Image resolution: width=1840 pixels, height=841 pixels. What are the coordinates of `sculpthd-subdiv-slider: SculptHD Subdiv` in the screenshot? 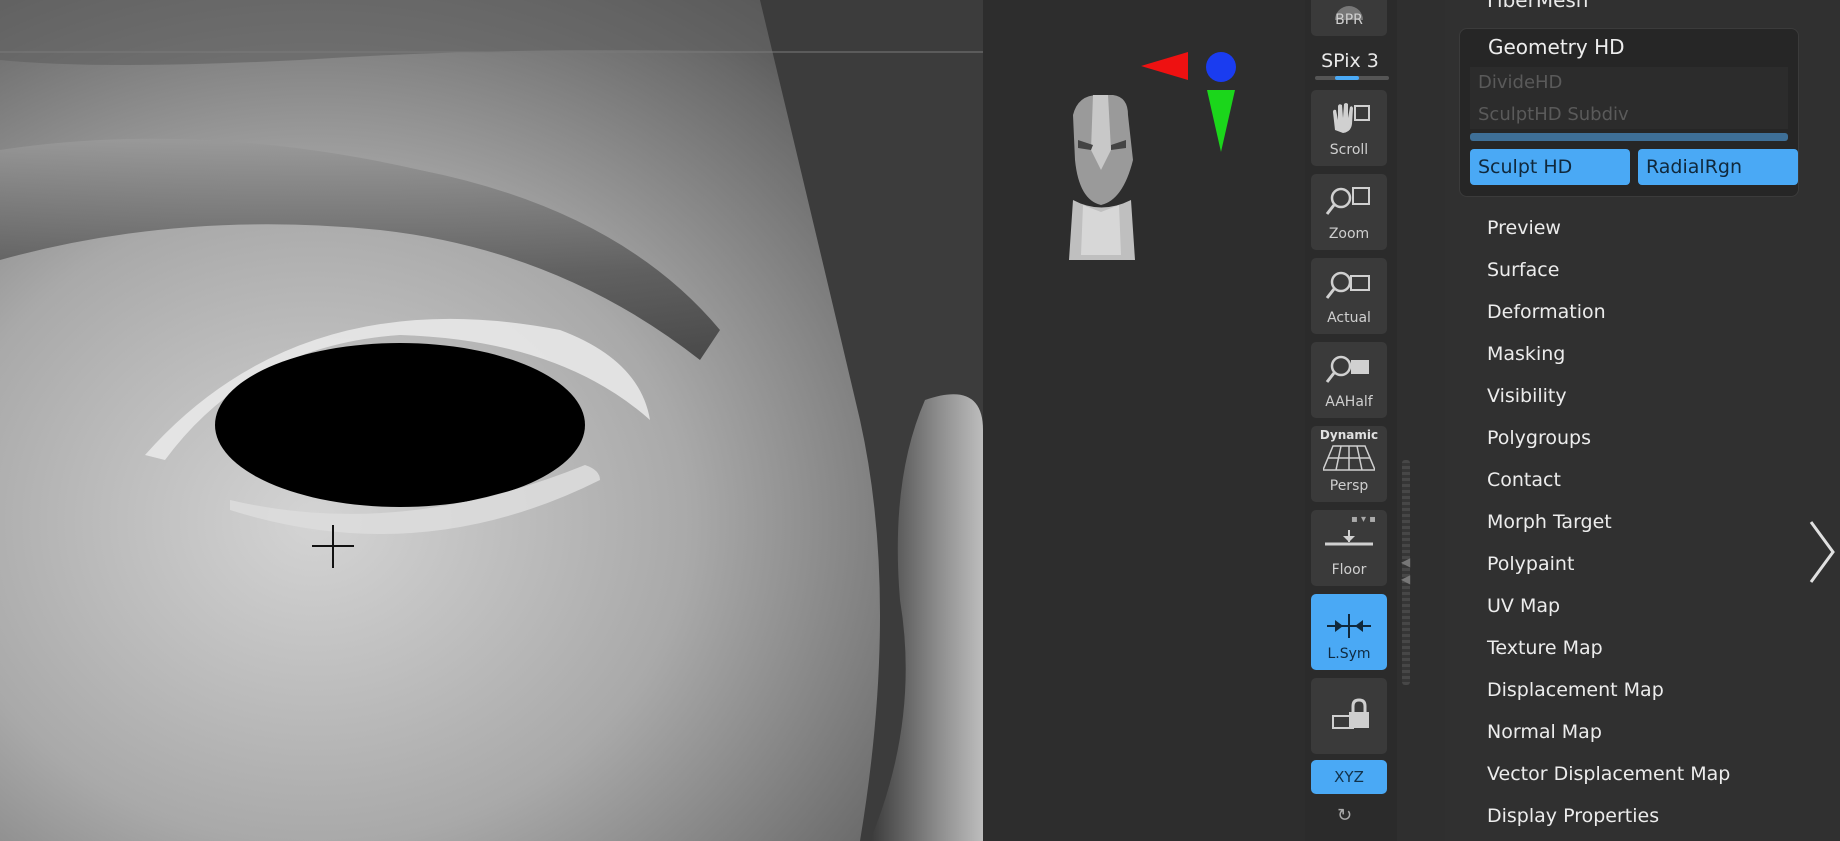 It's located at (1629, 114).